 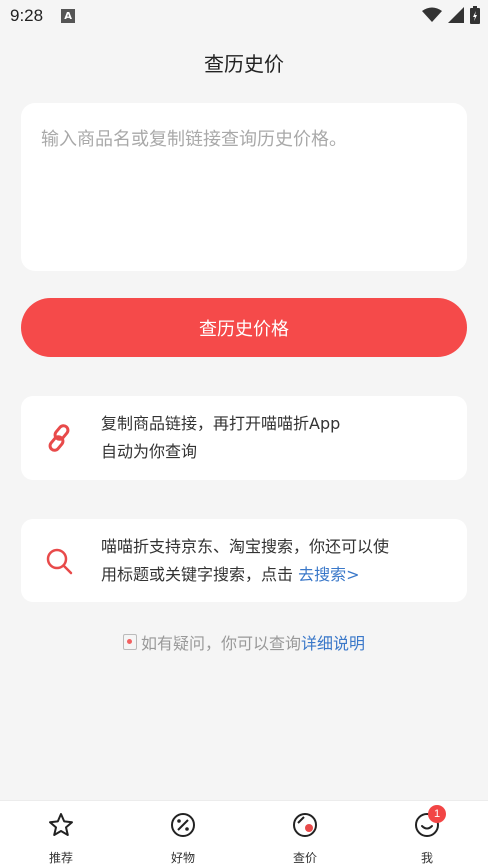 I want to click on tab-label: 推荐, so click(x=60, y=858).